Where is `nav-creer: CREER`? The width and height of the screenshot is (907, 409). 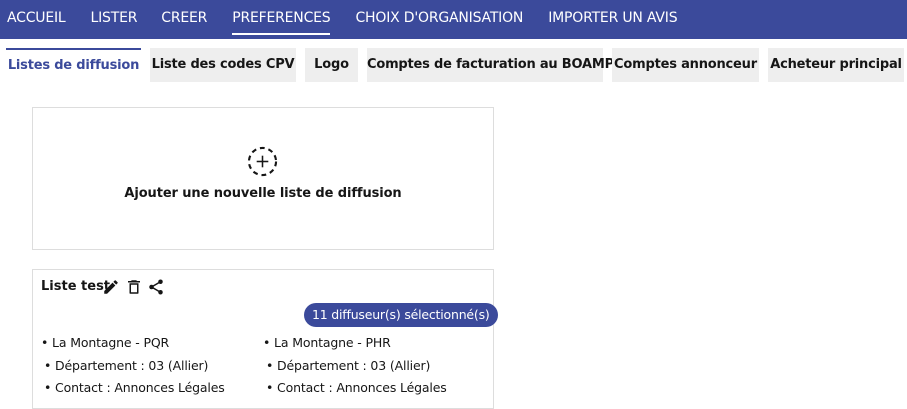 nav-creer: CREER is located at coordinates (184, 19).